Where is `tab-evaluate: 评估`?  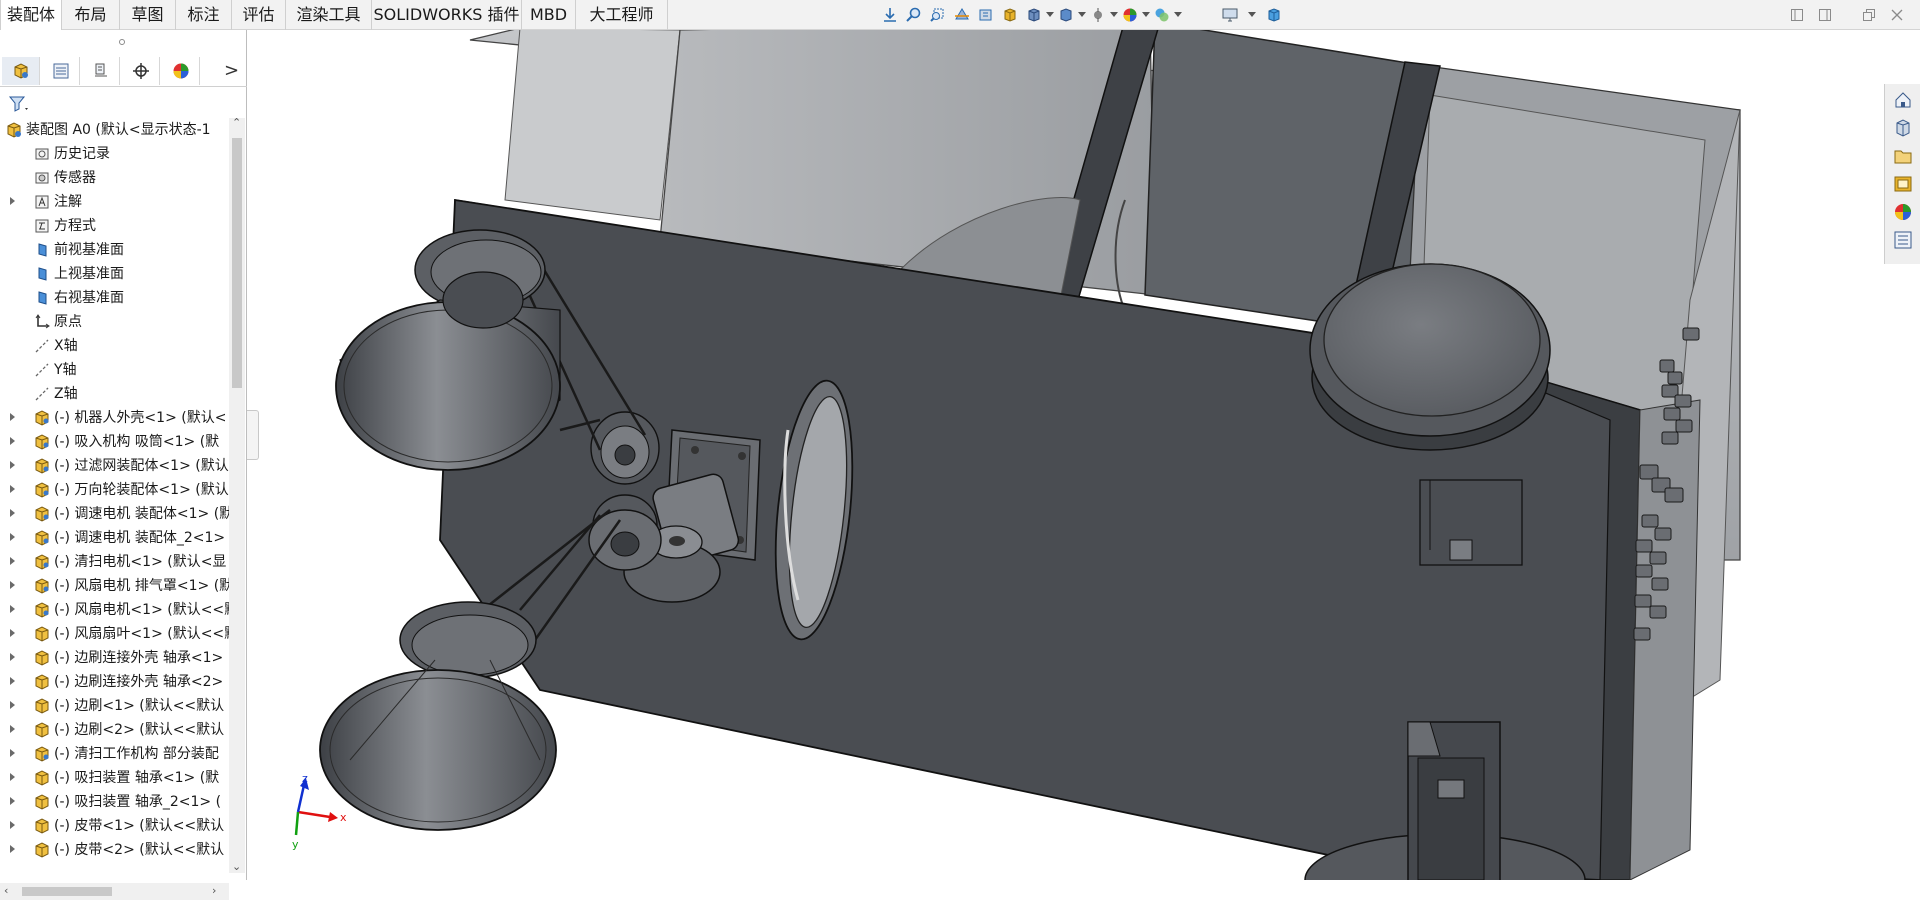 tab-evaluate: 评估 is located at coordinates (259, 15).